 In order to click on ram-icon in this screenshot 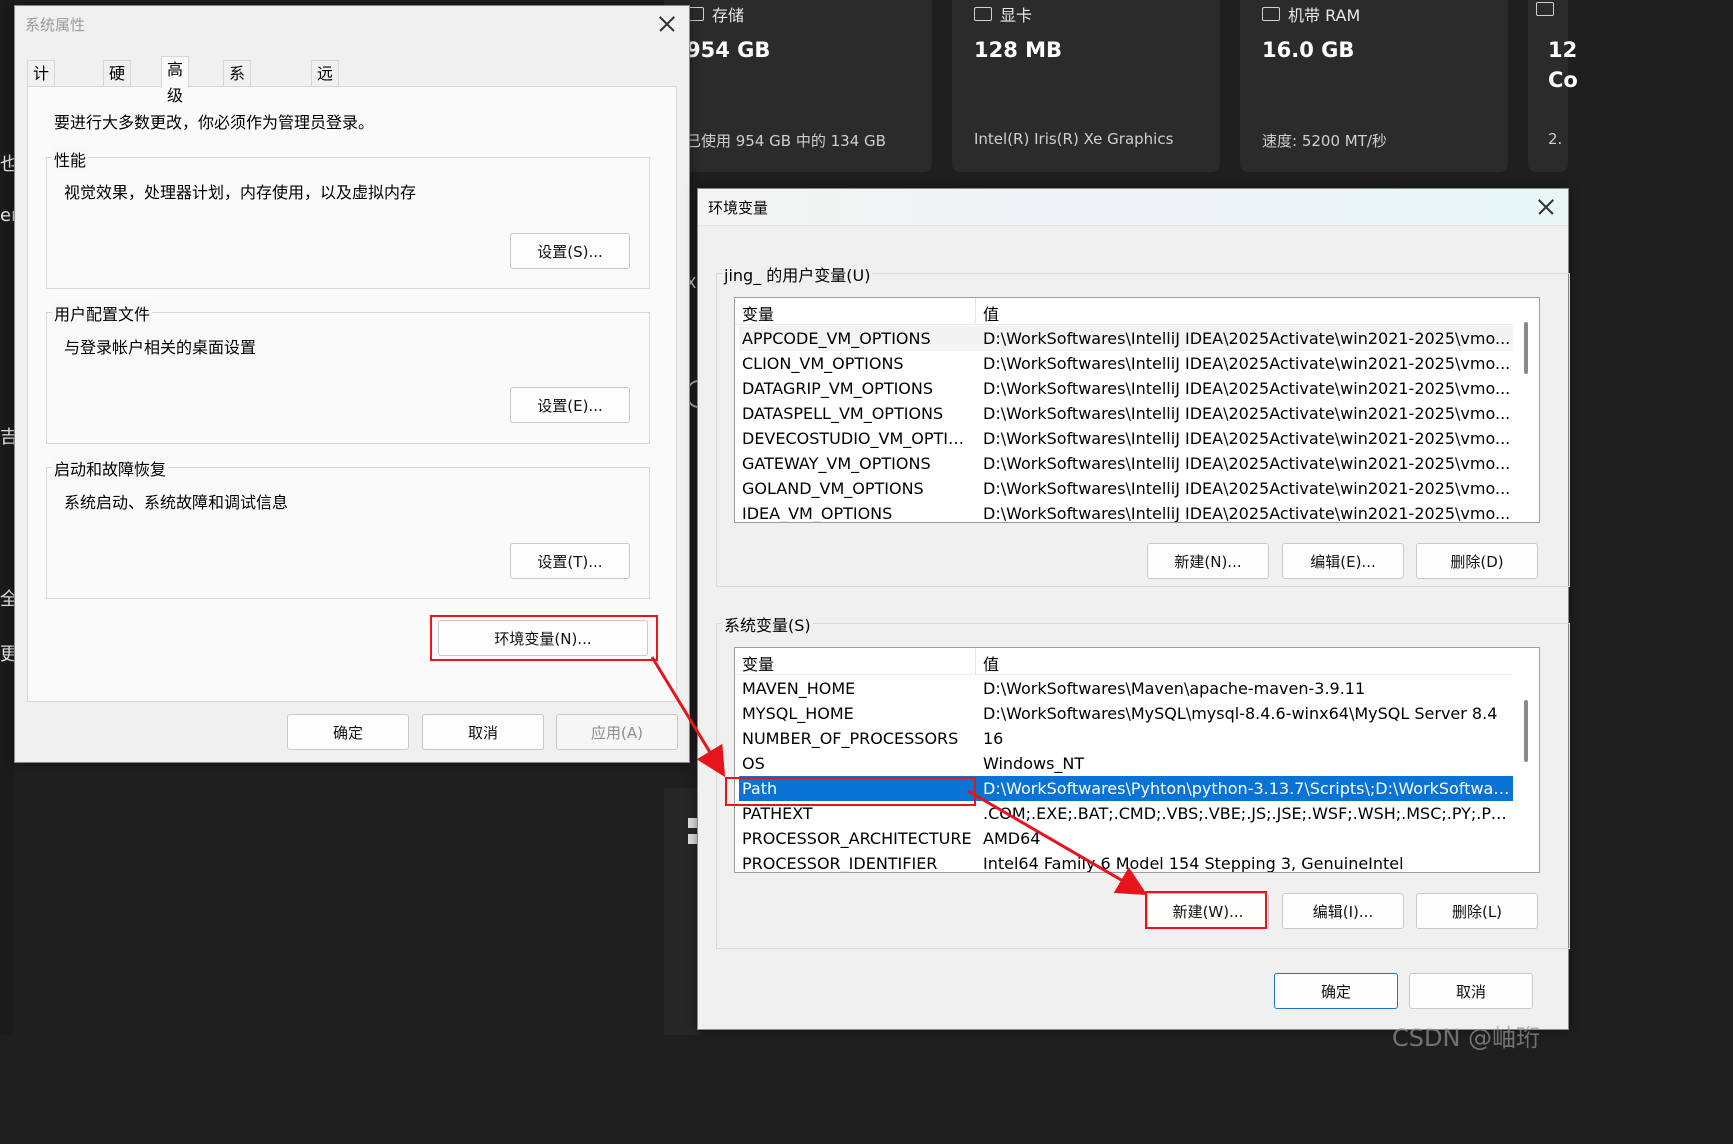, I will do `click(1271, 14)`.